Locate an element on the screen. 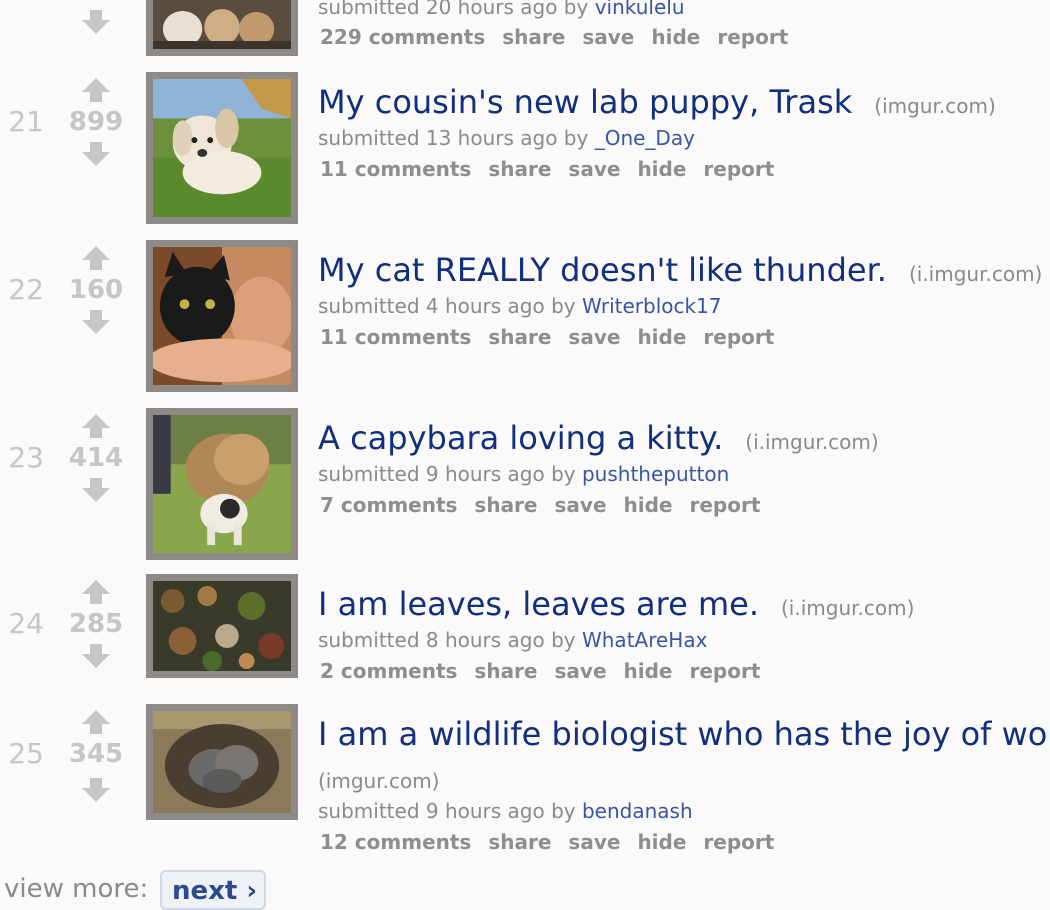  author-link: _One_Day is located at coordinates (645, 138).